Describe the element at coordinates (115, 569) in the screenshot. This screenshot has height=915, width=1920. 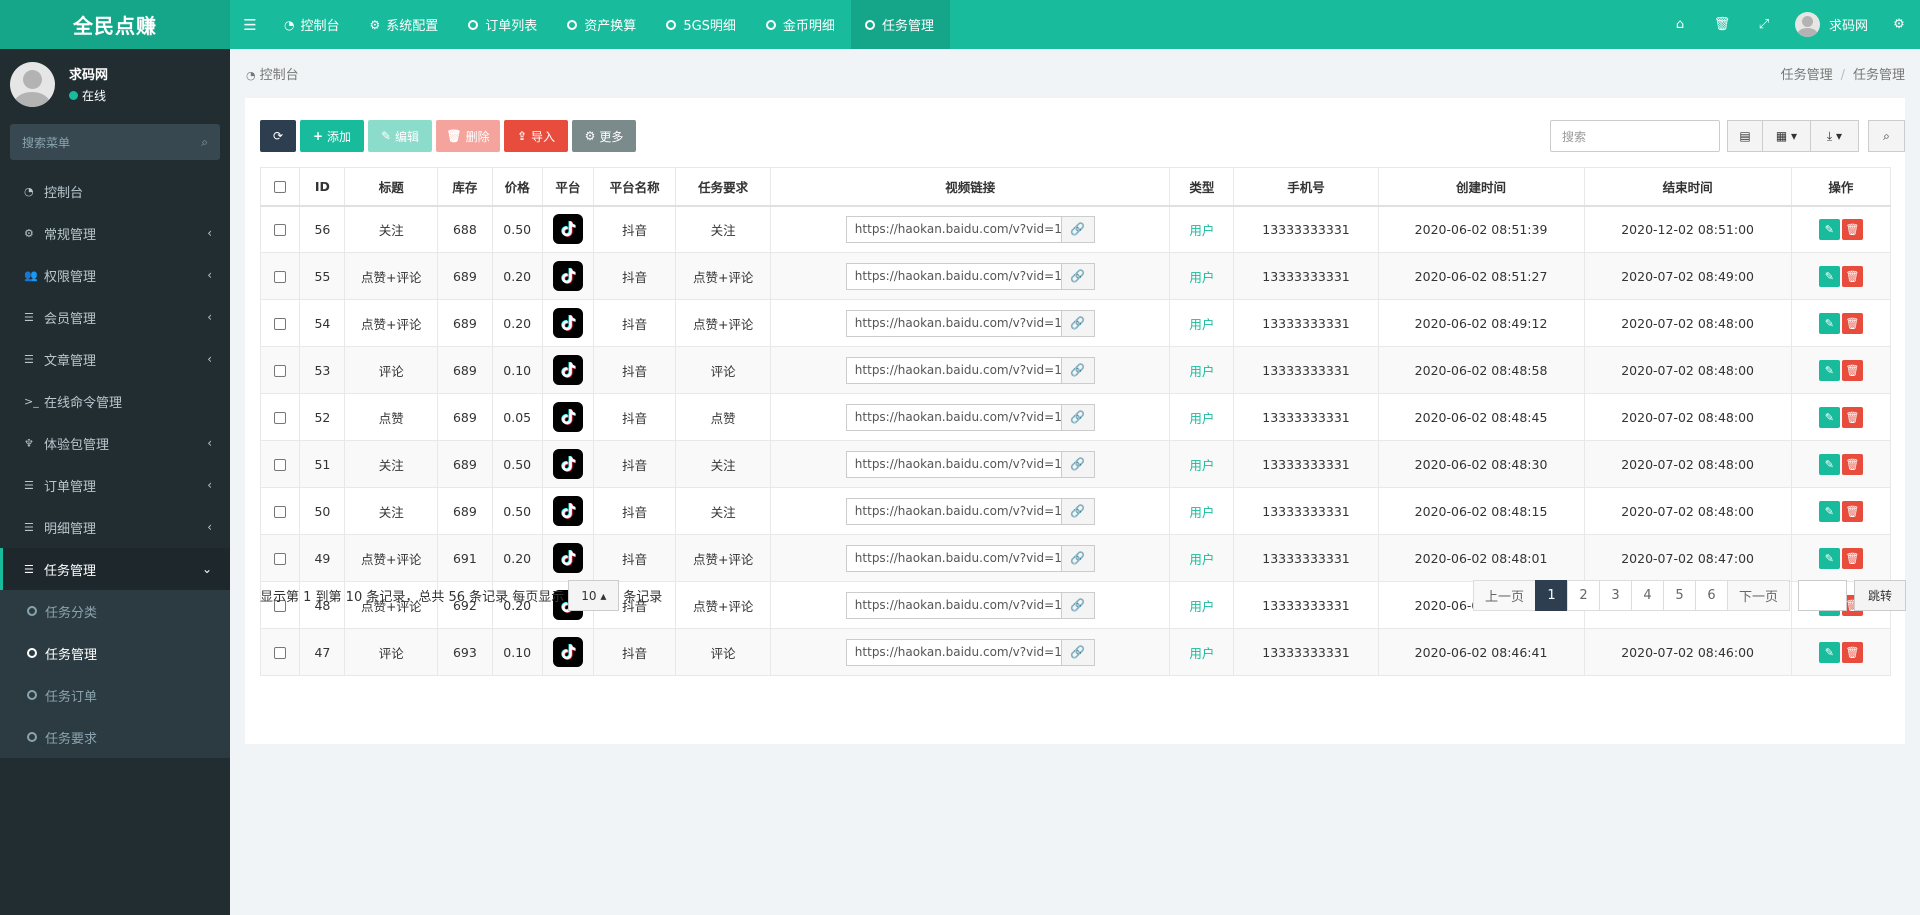
I see `sidebar-item-10: ☰ 任务管理 ⌄` at that location.